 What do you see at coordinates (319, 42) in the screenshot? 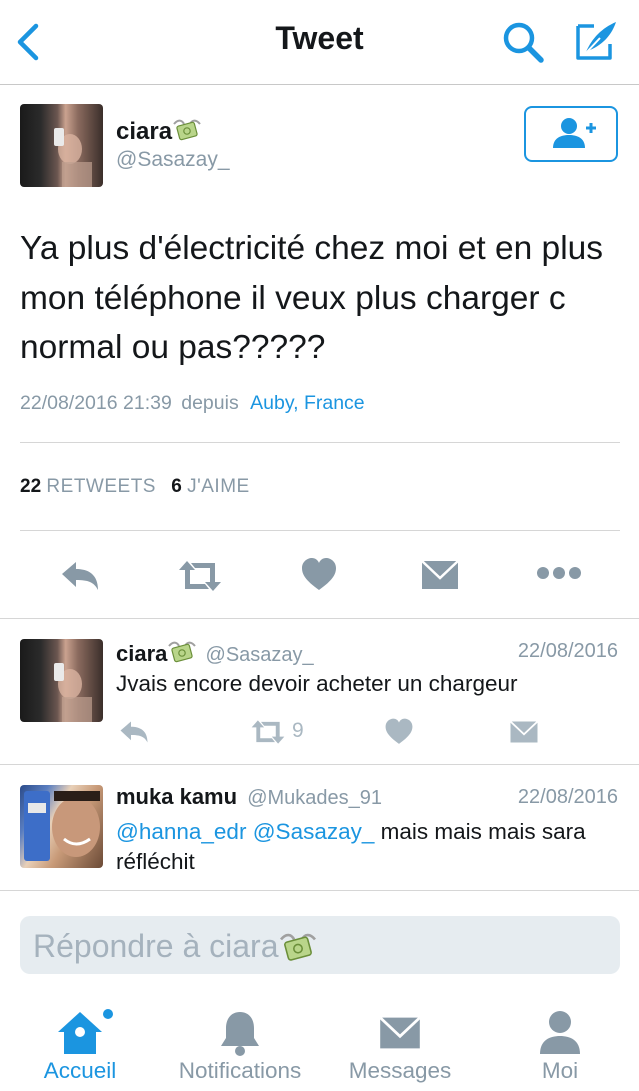
I see `top-navigation-bar: Tweet` at bounding box center [319, 42].